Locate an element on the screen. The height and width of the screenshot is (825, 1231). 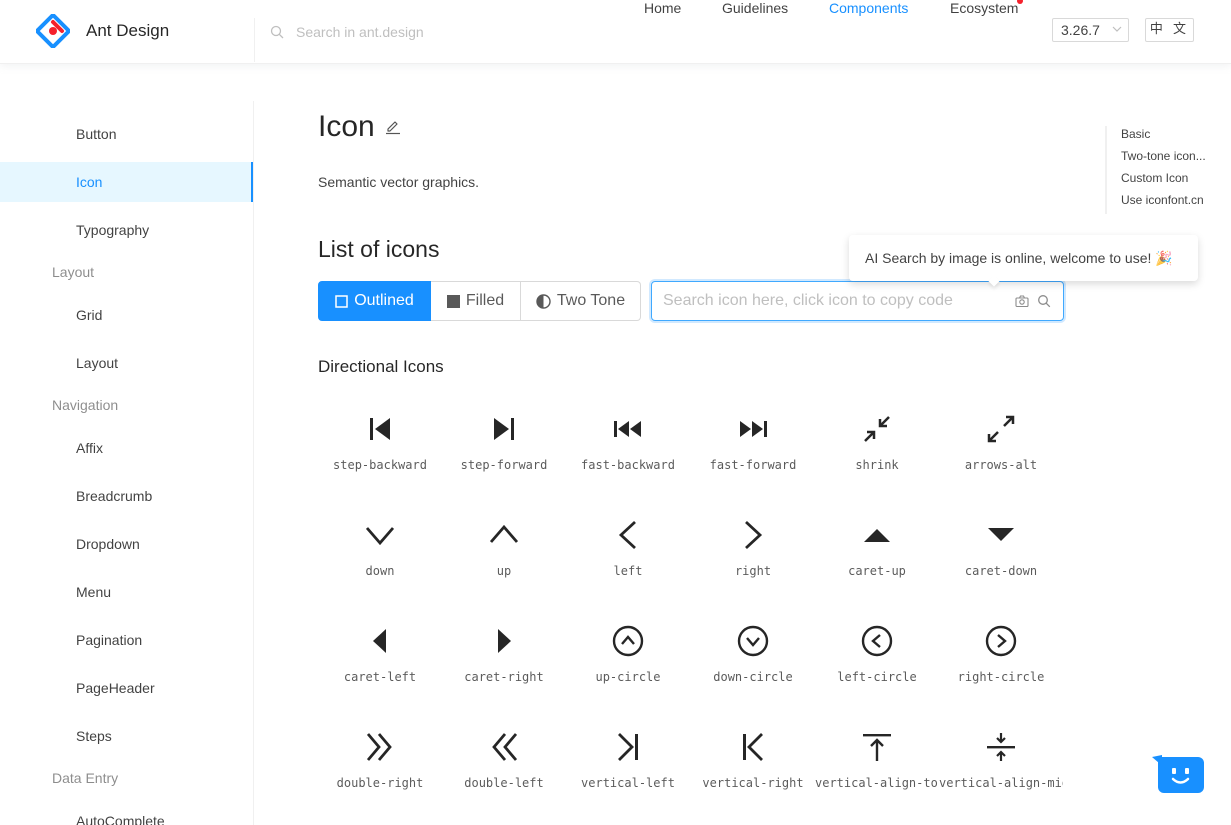
icon-label: step-backward is located at coordinates (380, 465).